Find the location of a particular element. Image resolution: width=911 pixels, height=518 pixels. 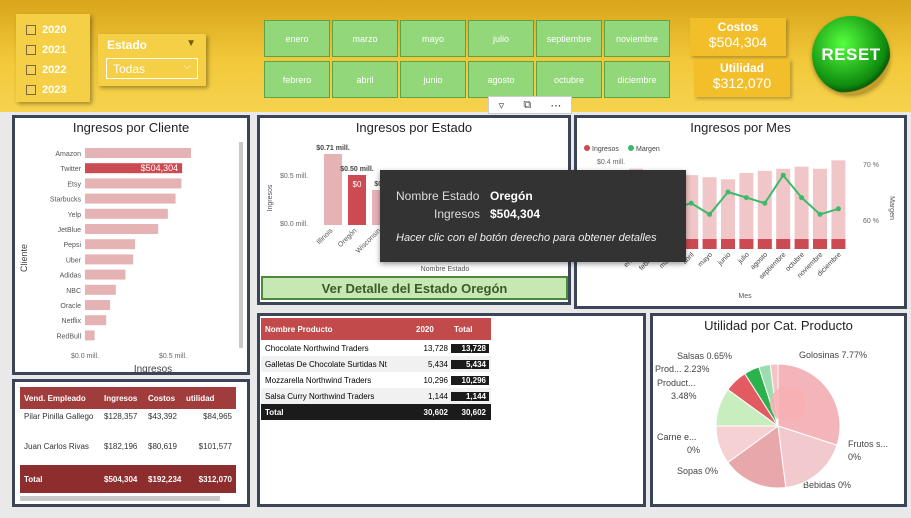

pie-label-productos-pct: 3.48% is located at coordinates (684, 396).